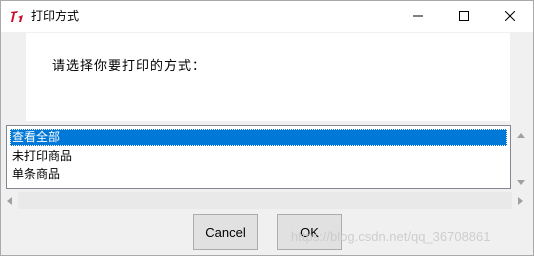 The image size is (534, 256). Describe the element at coordinates (258, 137) in the screenshot. I see `list-item: 查看全部` at that location.